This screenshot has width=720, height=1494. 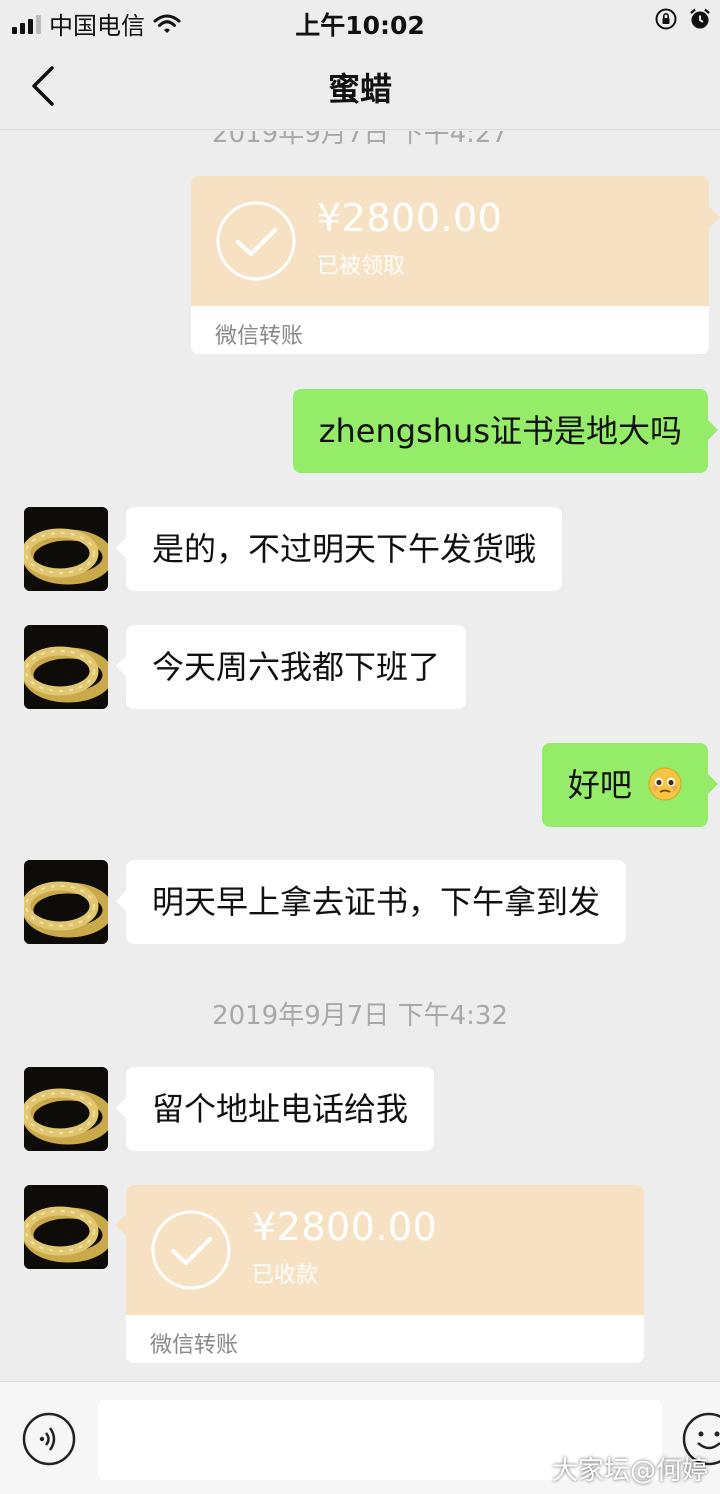 I want to click on message-bubble-incoming: 明天早上拿去证书，下午拿到发, so click(x=371, y=902).